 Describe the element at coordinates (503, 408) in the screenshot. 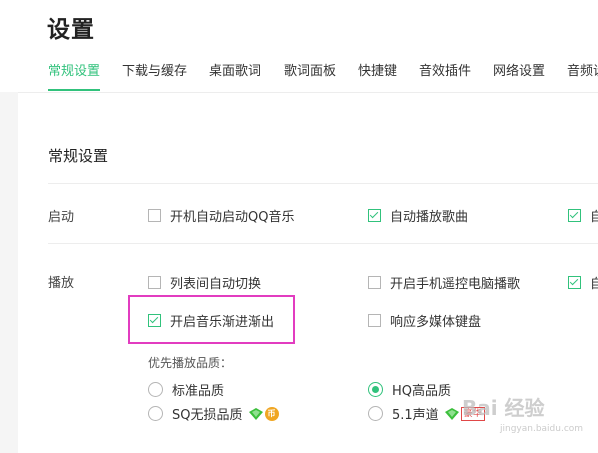

I see `watermark: Bai 经验` at that location.